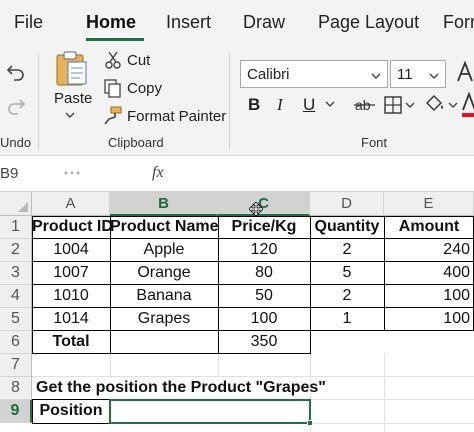 The image size is (474, 432). Describe the element at coordinates (115, 39) in the screenshot. I see `active-tab-underline` at that location.